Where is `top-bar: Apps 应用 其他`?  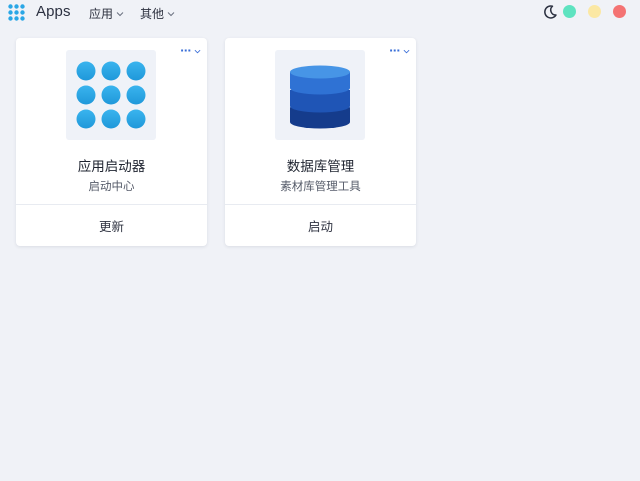
top-bar: Apps 应用 其他 is located at coordinates (320, 13).